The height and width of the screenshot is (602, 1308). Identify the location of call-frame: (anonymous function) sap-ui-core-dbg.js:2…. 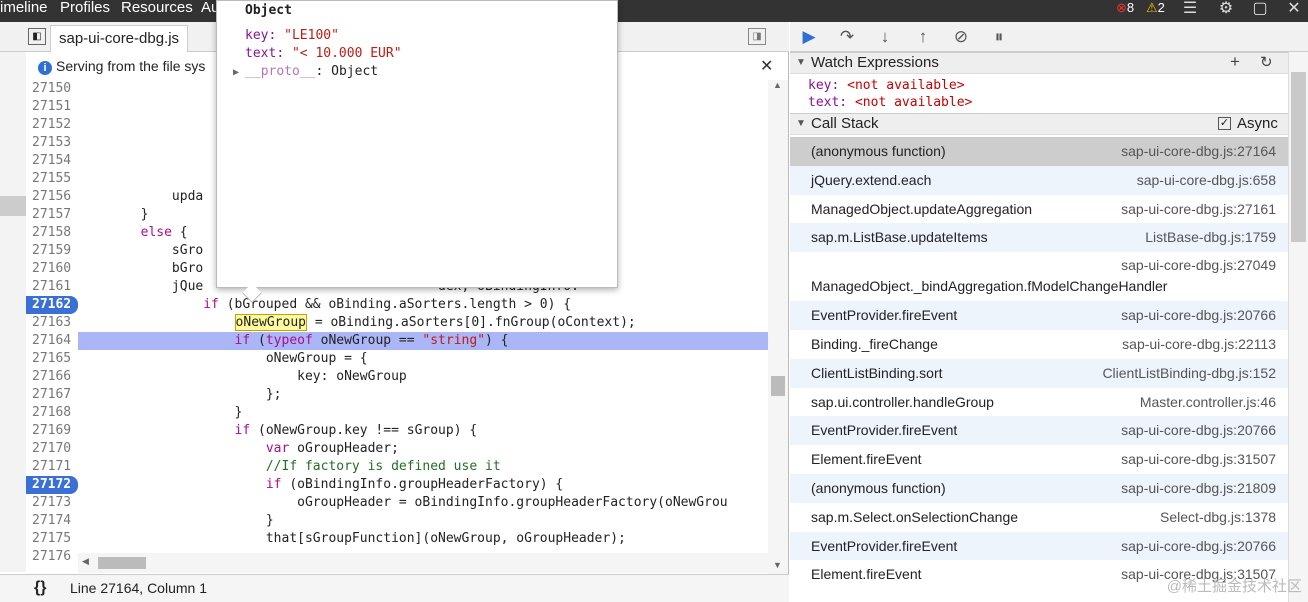
(1039, 151).